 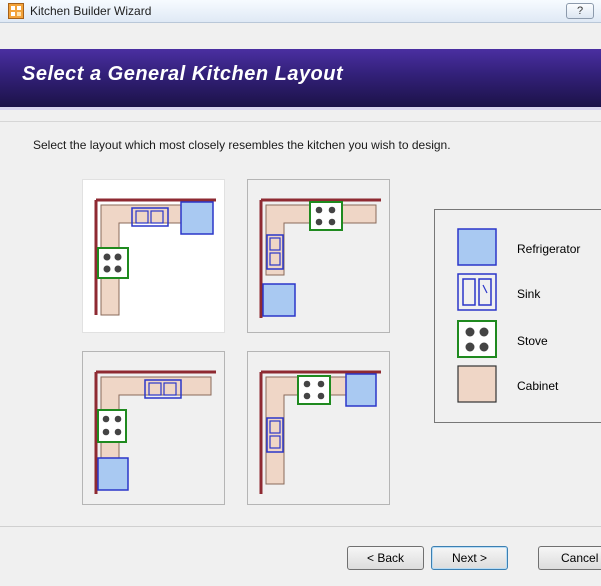 What do you see at coordinates (477, 292) in the screenshot?
I see `sink-icon` at bounding box center [477, 292].